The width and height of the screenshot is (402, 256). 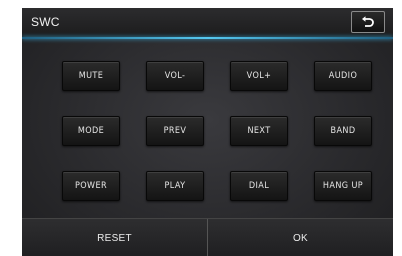 I want to click on return-arrow-icon, so click(x=368, y=21).